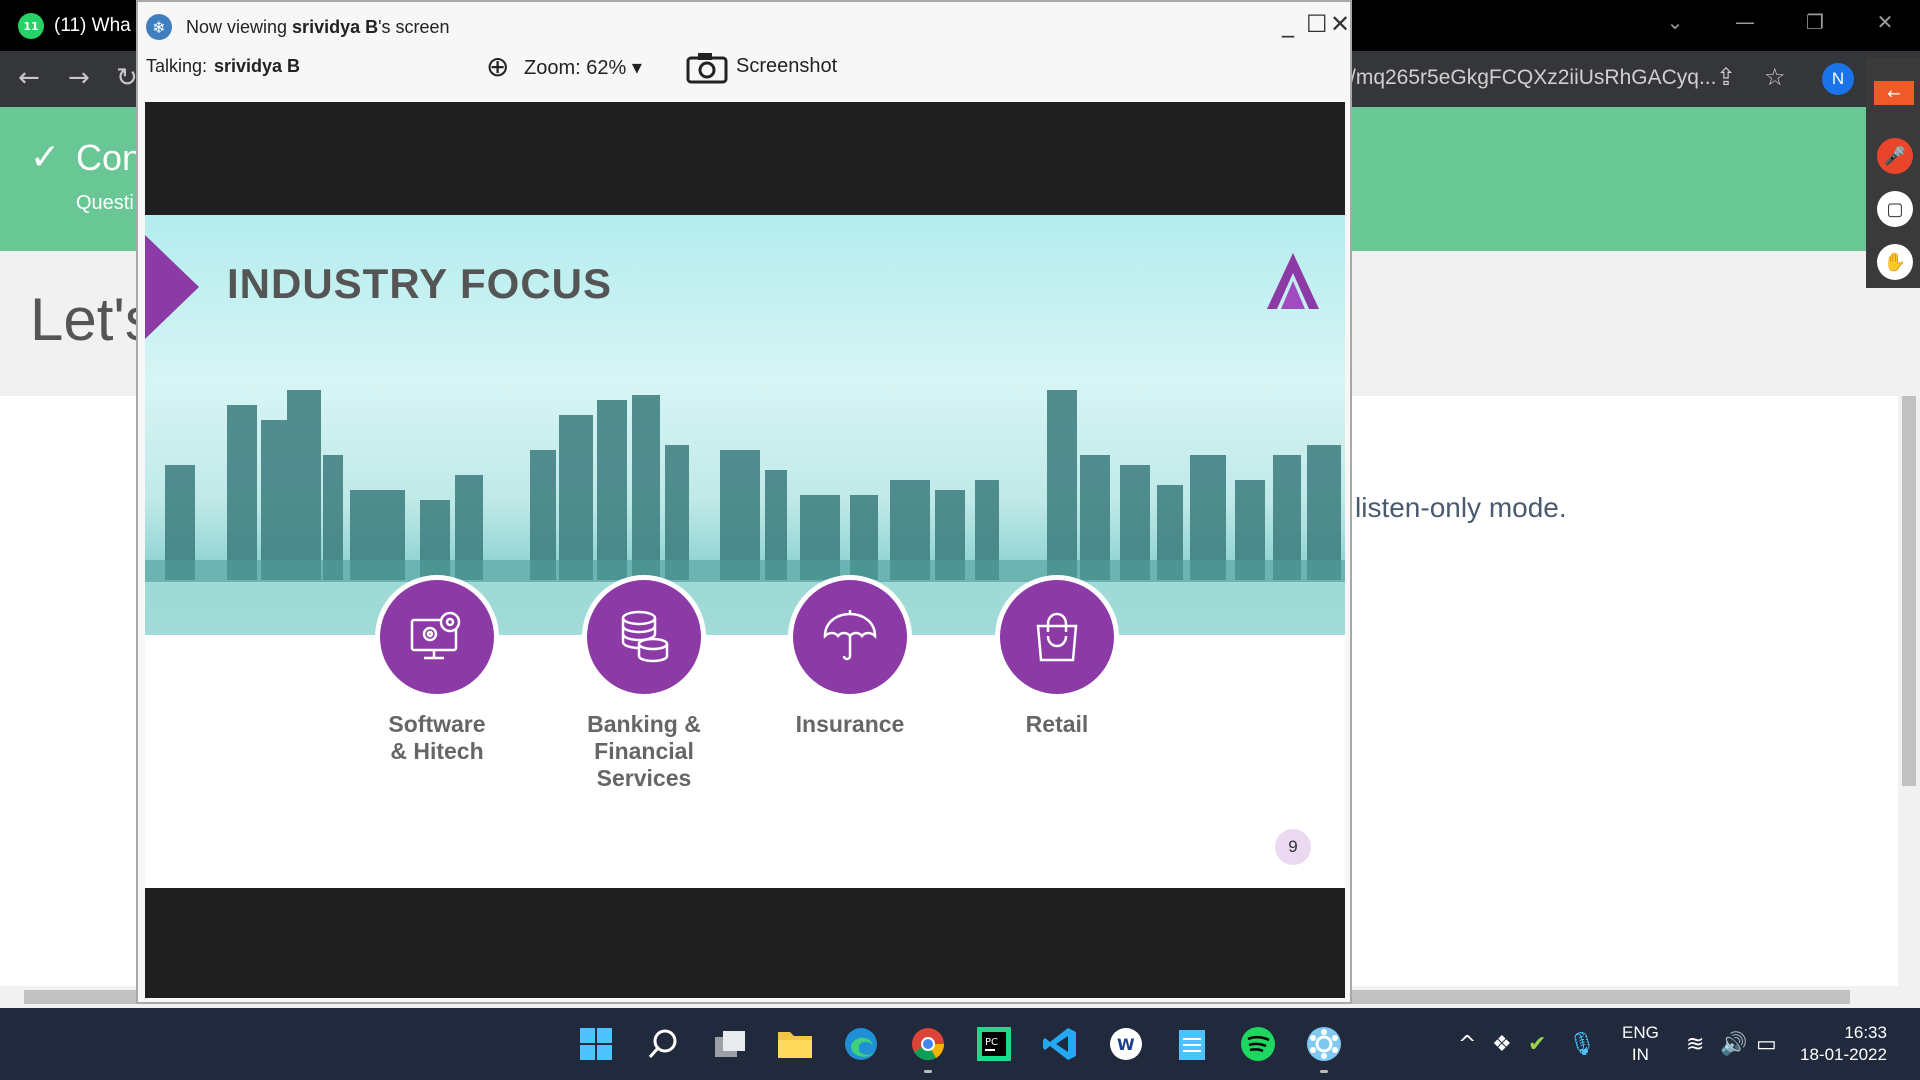 This screenshot has width=1920, height=1080. Describe the element at coordinates (172, 287) in the screenshot. I see `title-ribbon` at that location.